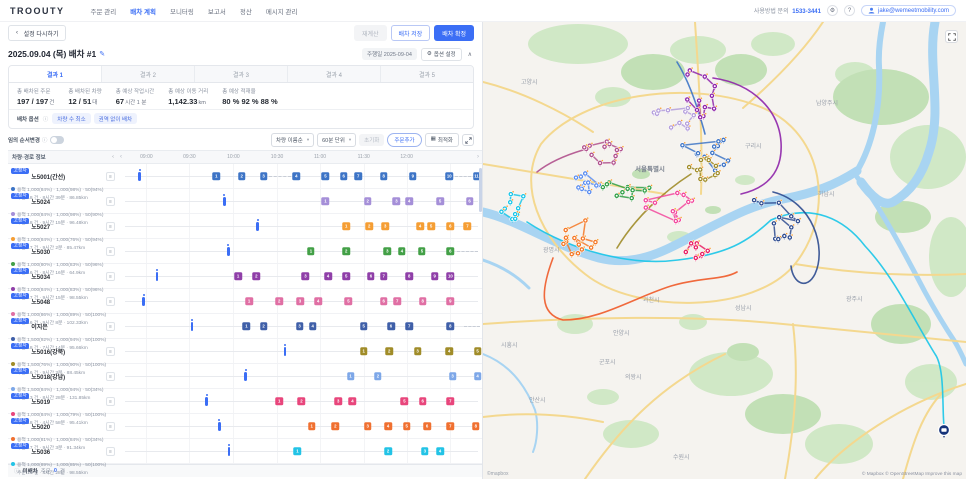  What do you see at coordinates (282, 11) in the screenshot?
I see `nav-item-5: 메시지 관리` at bounding box center [282, 11].